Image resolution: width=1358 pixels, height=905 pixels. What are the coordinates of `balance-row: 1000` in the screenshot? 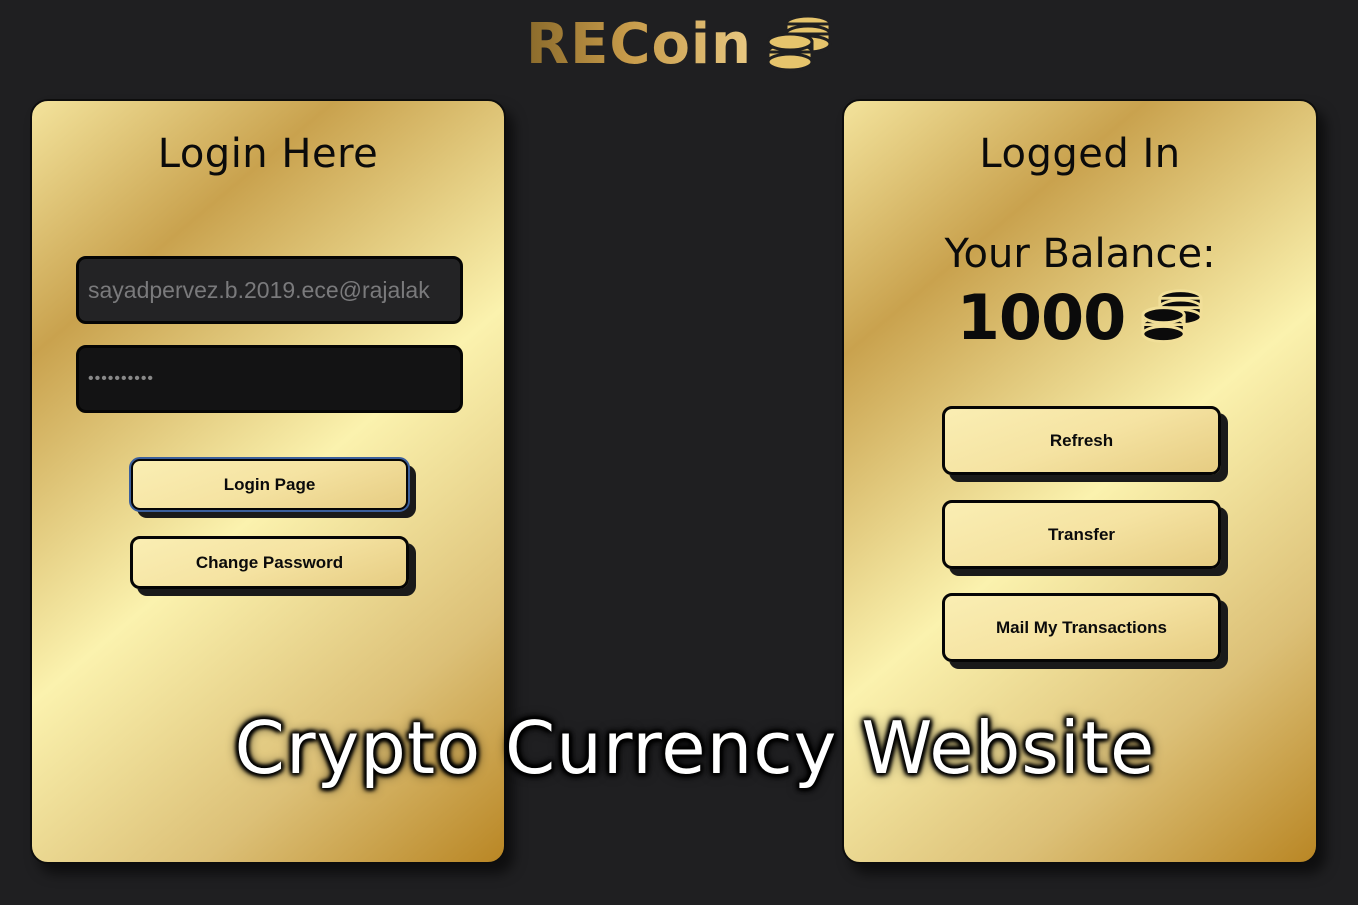 It's located at (1080, 317).